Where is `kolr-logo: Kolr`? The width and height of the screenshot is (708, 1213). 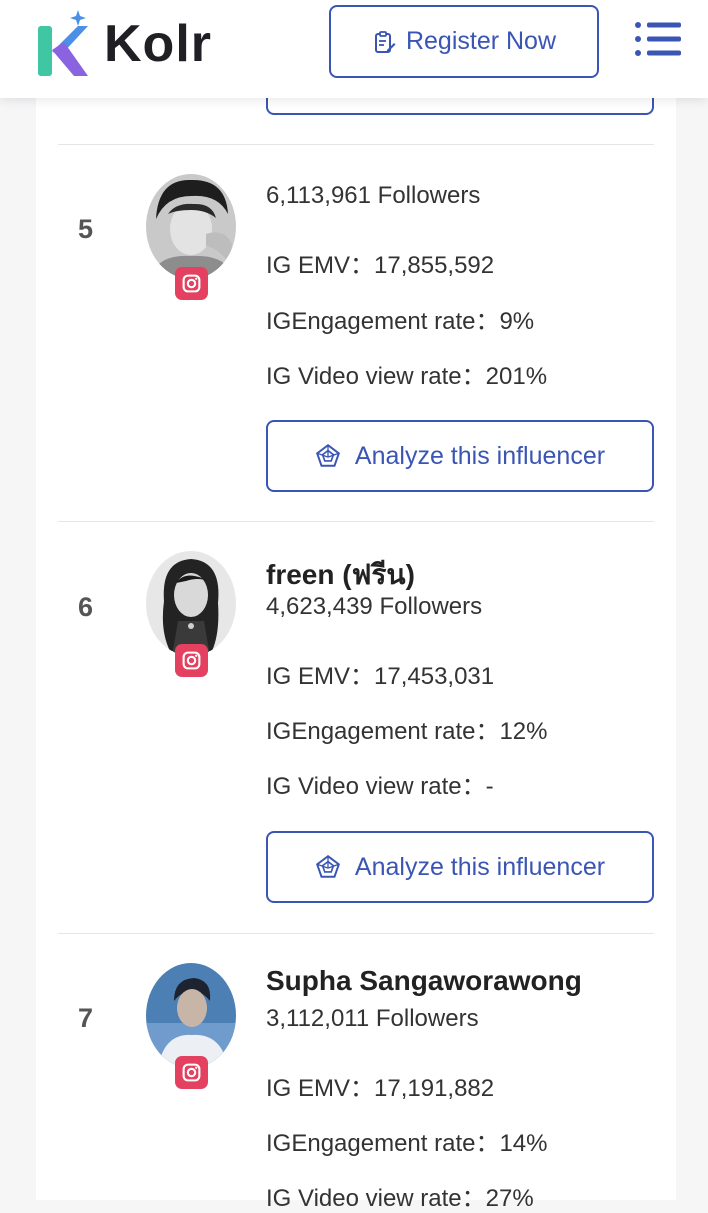
kolr-logo: Kolr is located at coordinates (123, 44).